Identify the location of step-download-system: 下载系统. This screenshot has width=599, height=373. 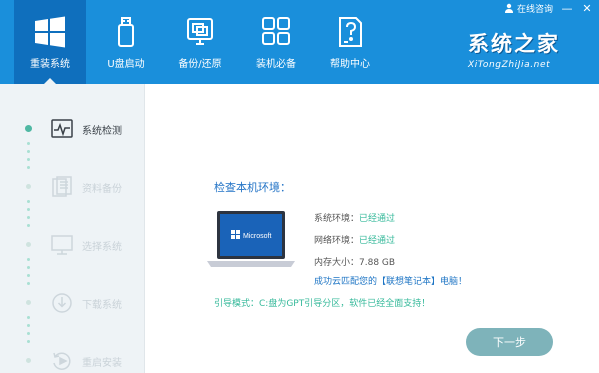
(72, 303).